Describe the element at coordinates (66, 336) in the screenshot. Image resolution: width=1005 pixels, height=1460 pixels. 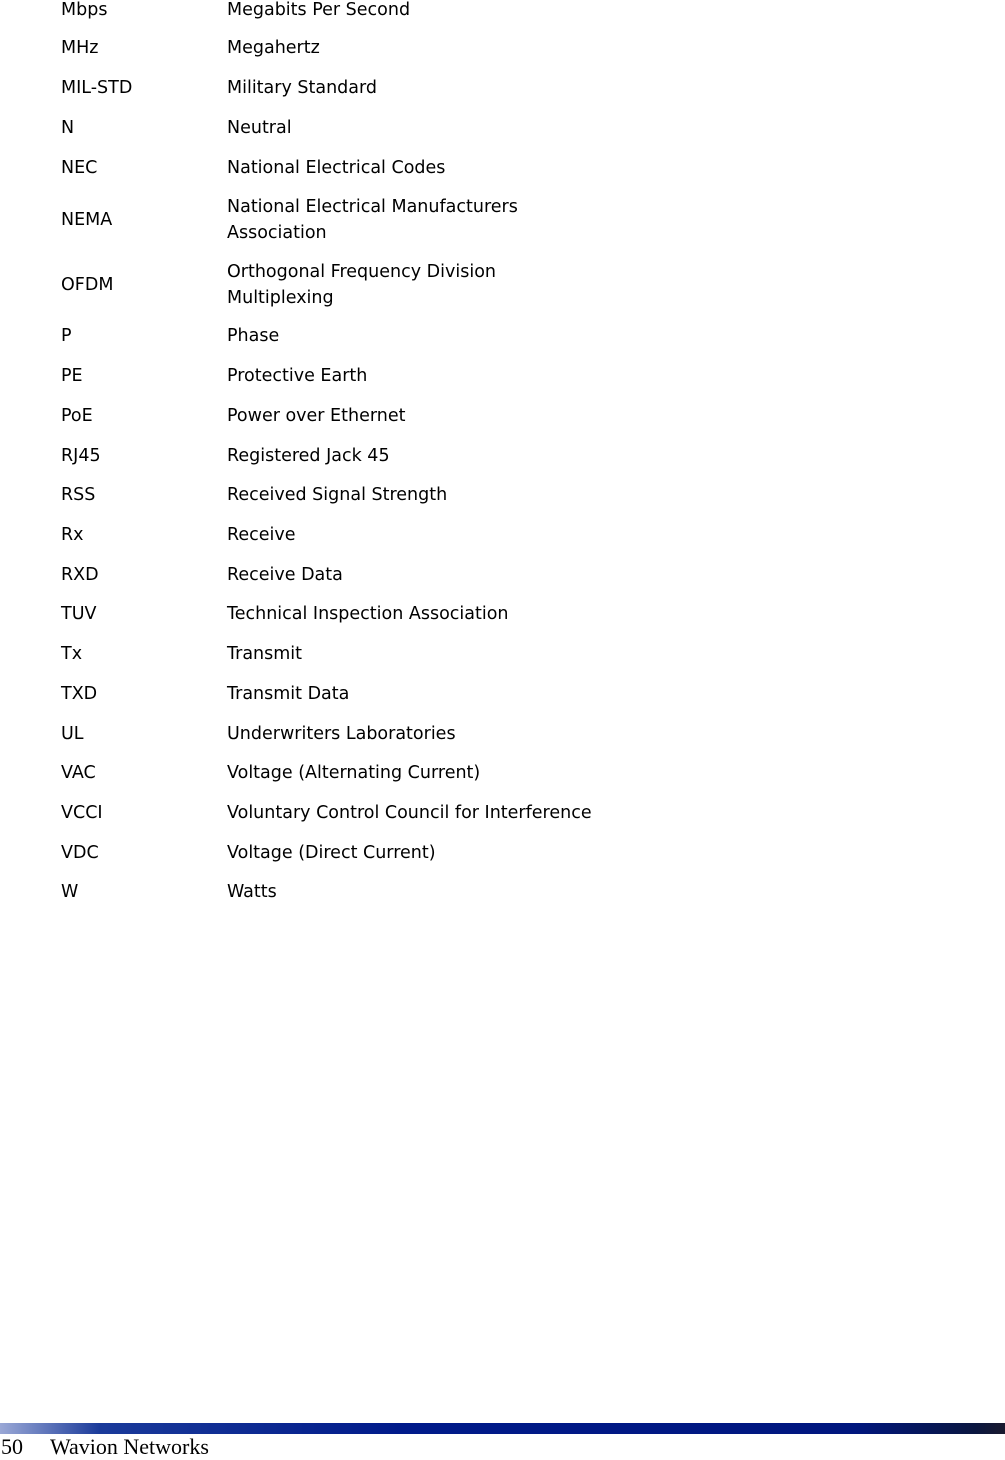
I see `abbreviation: P` at that location.